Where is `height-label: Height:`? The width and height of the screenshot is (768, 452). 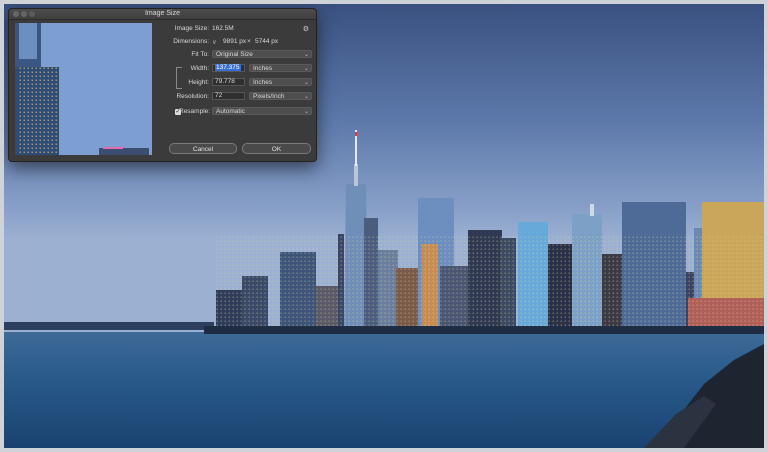 height-label: Height: is located at coordinates (198, 82).